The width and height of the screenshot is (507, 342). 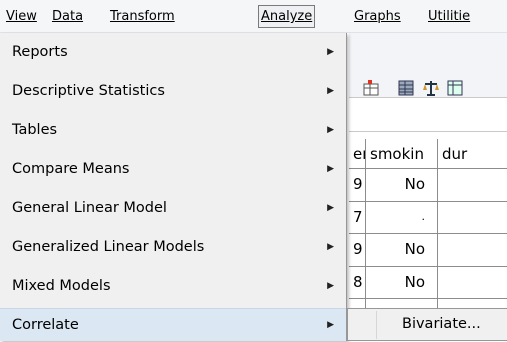 What do you see at coordinates (406, 88) in the screenshot?
I see `table-icon` at bounding box center [406, 88].